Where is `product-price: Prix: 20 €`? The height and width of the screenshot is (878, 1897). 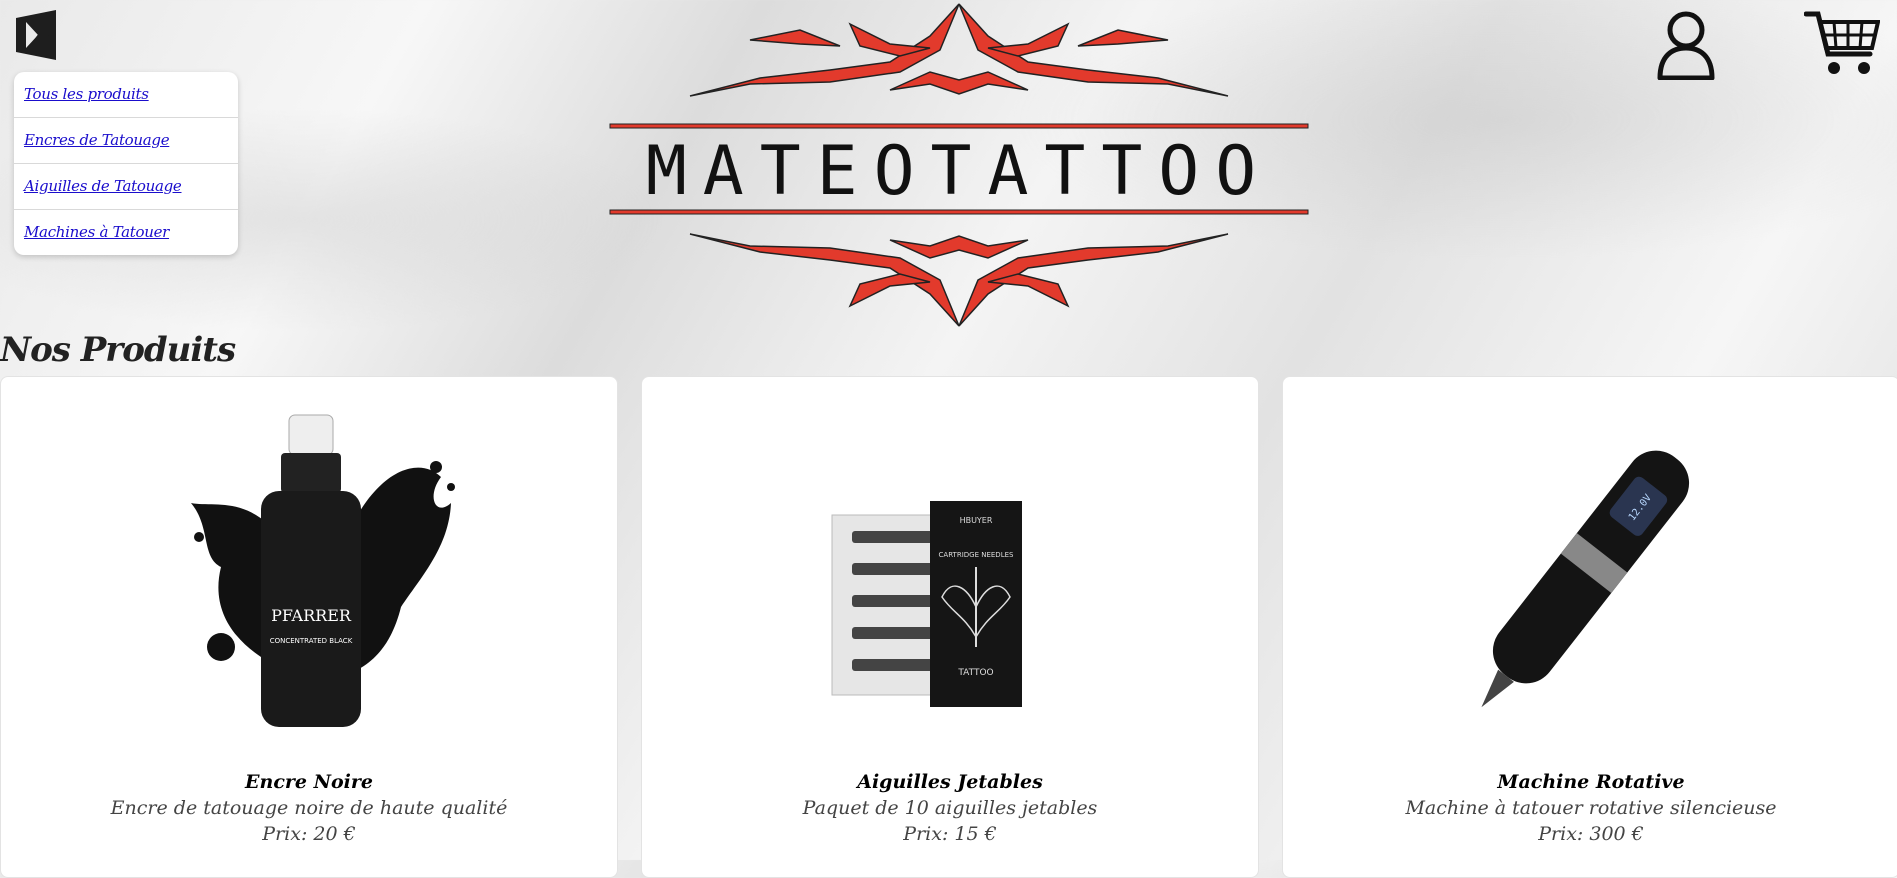 product-price: Prix: 20 € is located at coordinates (309, 834).